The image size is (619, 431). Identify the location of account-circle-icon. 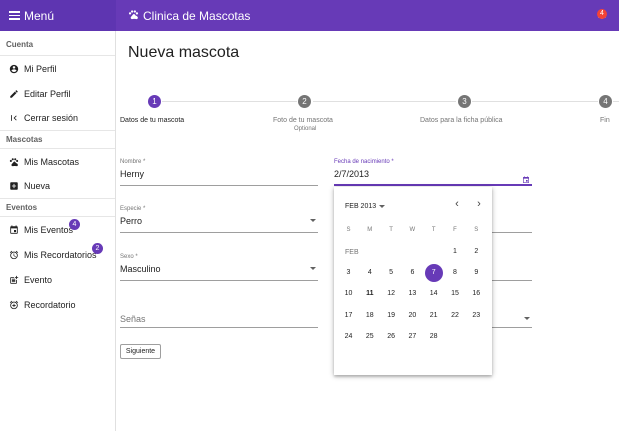
(14, 69).